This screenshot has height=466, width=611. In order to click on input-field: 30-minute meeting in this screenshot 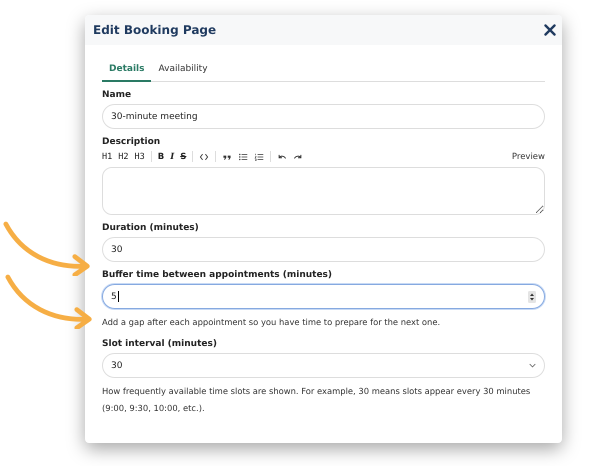, I will do `click(323, 116)`.